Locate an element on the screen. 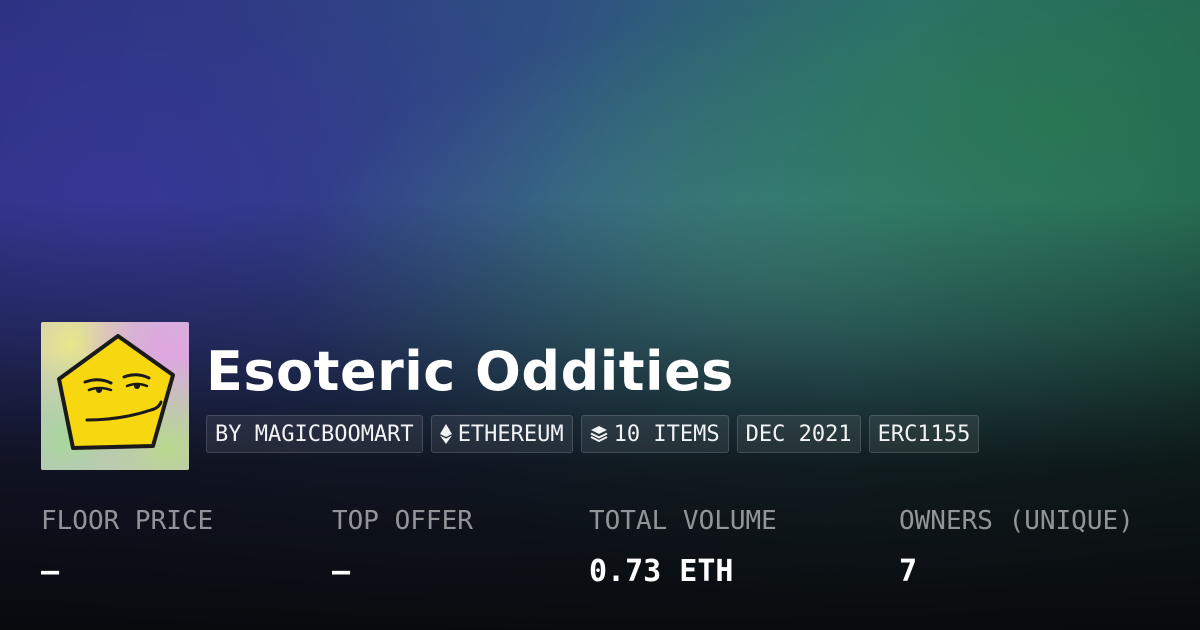 This screenshot has width=1200, height=630. ethereum-icon is located at coordinates (445, 434).